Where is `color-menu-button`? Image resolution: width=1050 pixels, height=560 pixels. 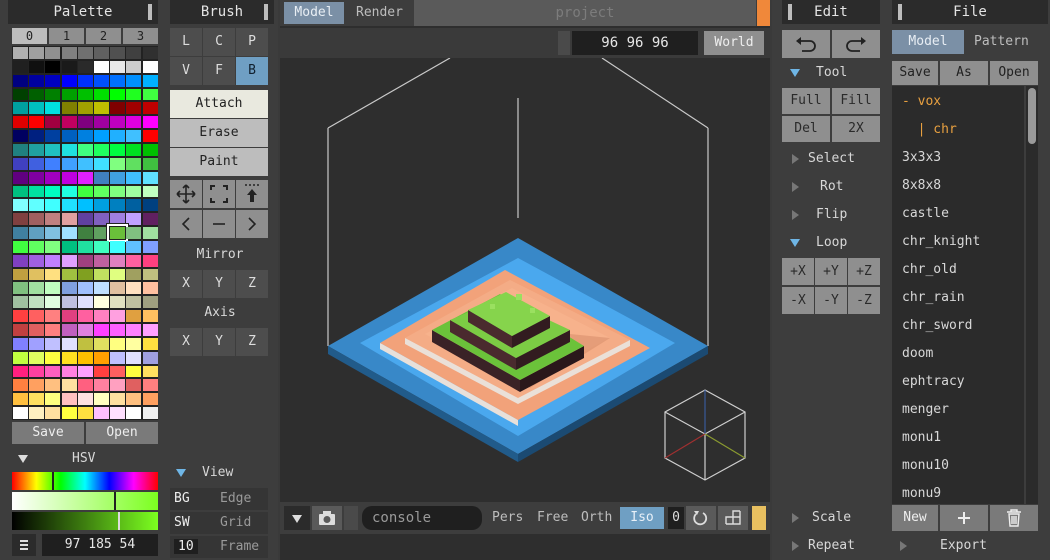 color-menu-button is located at coordinates (24, 545).